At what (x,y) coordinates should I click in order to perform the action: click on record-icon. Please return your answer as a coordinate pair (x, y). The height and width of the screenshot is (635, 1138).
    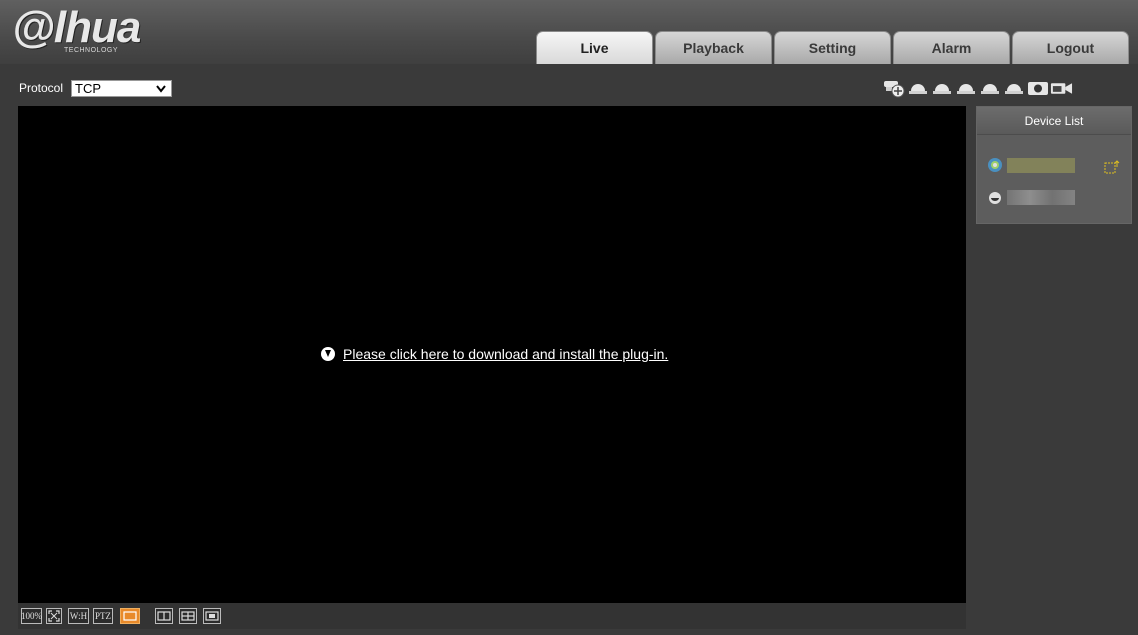
    Looking at the image, I should click on (1061, 88).